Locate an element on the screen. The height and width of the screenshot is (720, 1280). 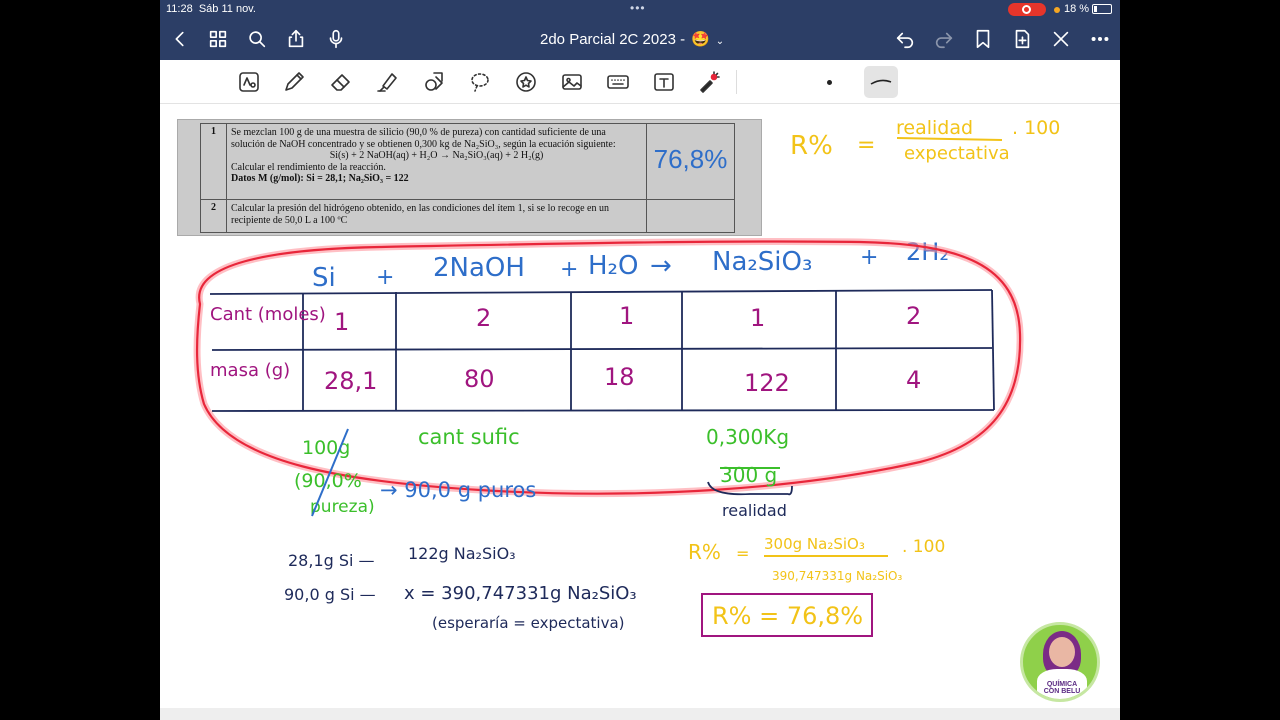
formula-factor: . 100 is located at coordinates (1036, 128).